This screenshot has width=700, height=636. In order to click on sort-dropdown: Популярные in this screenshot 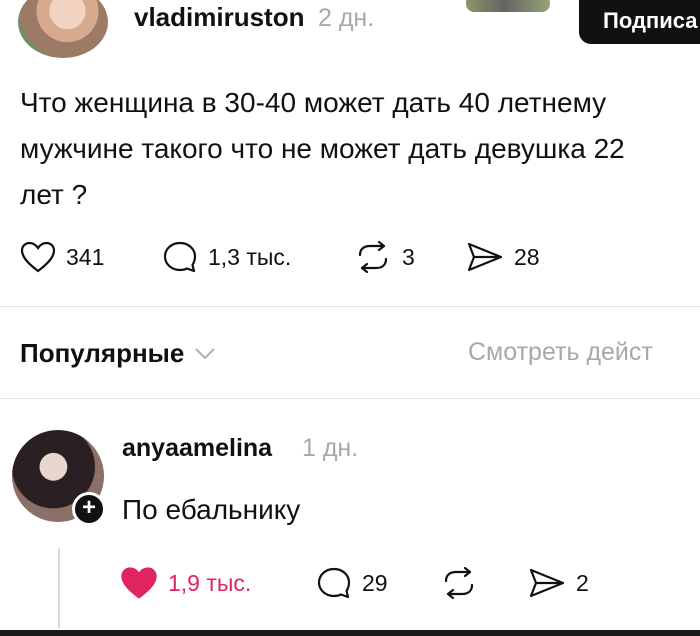, I will do `click(118, 353)`.